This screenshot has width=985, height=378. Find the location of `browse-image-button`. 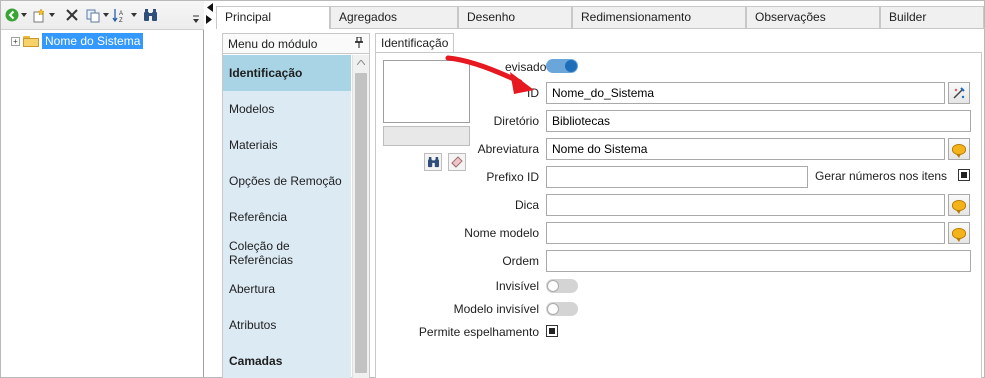

browse-image-button is located at coordinates (433, 162).